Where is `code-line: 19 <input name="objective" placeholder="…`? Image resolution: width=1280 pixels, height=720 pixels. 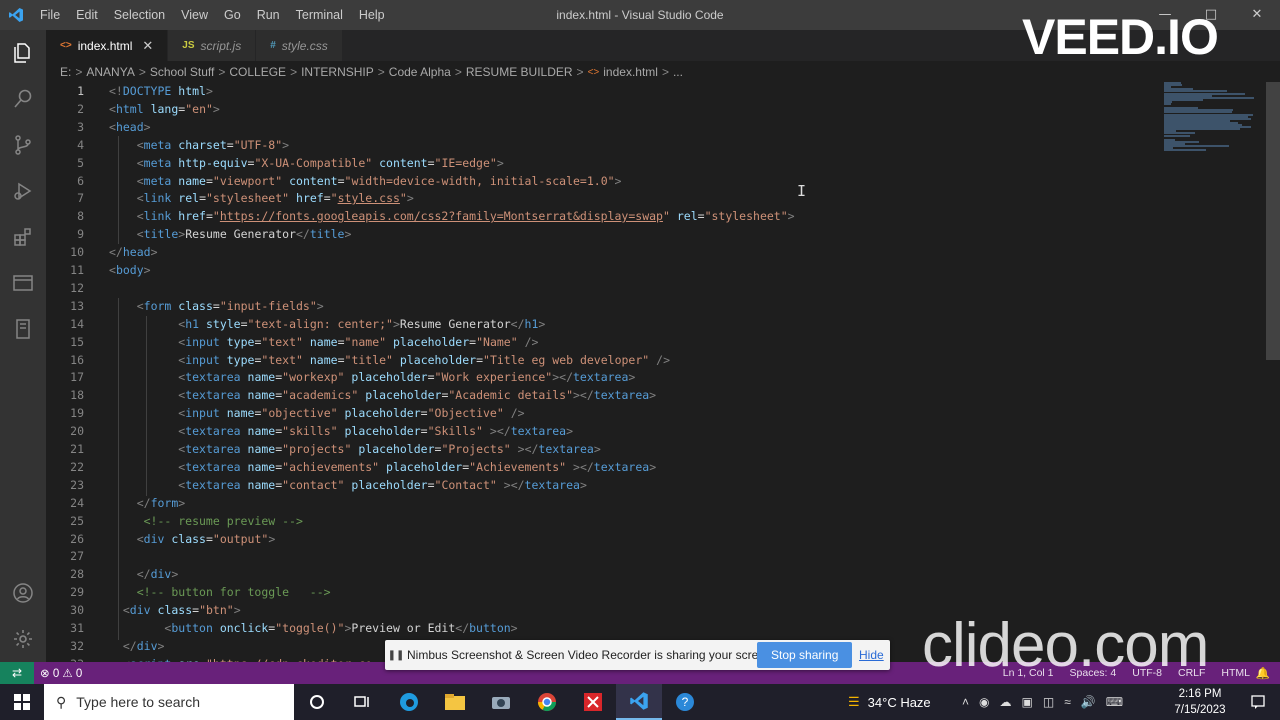
code-line: 19 <input name="objective" placeholder="… is located at coordinates (656, 413).